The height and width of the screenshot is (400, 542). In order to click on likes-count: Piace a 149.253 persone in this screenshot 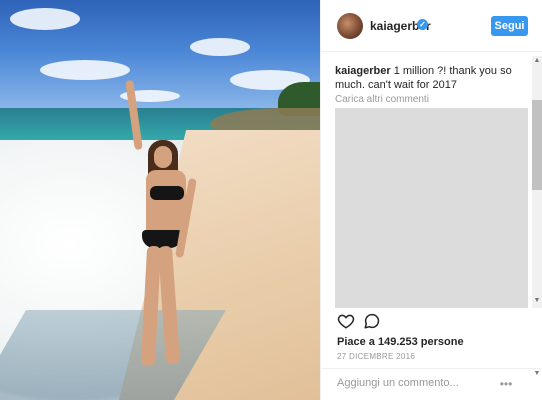, I will do `click(400, 342)`.